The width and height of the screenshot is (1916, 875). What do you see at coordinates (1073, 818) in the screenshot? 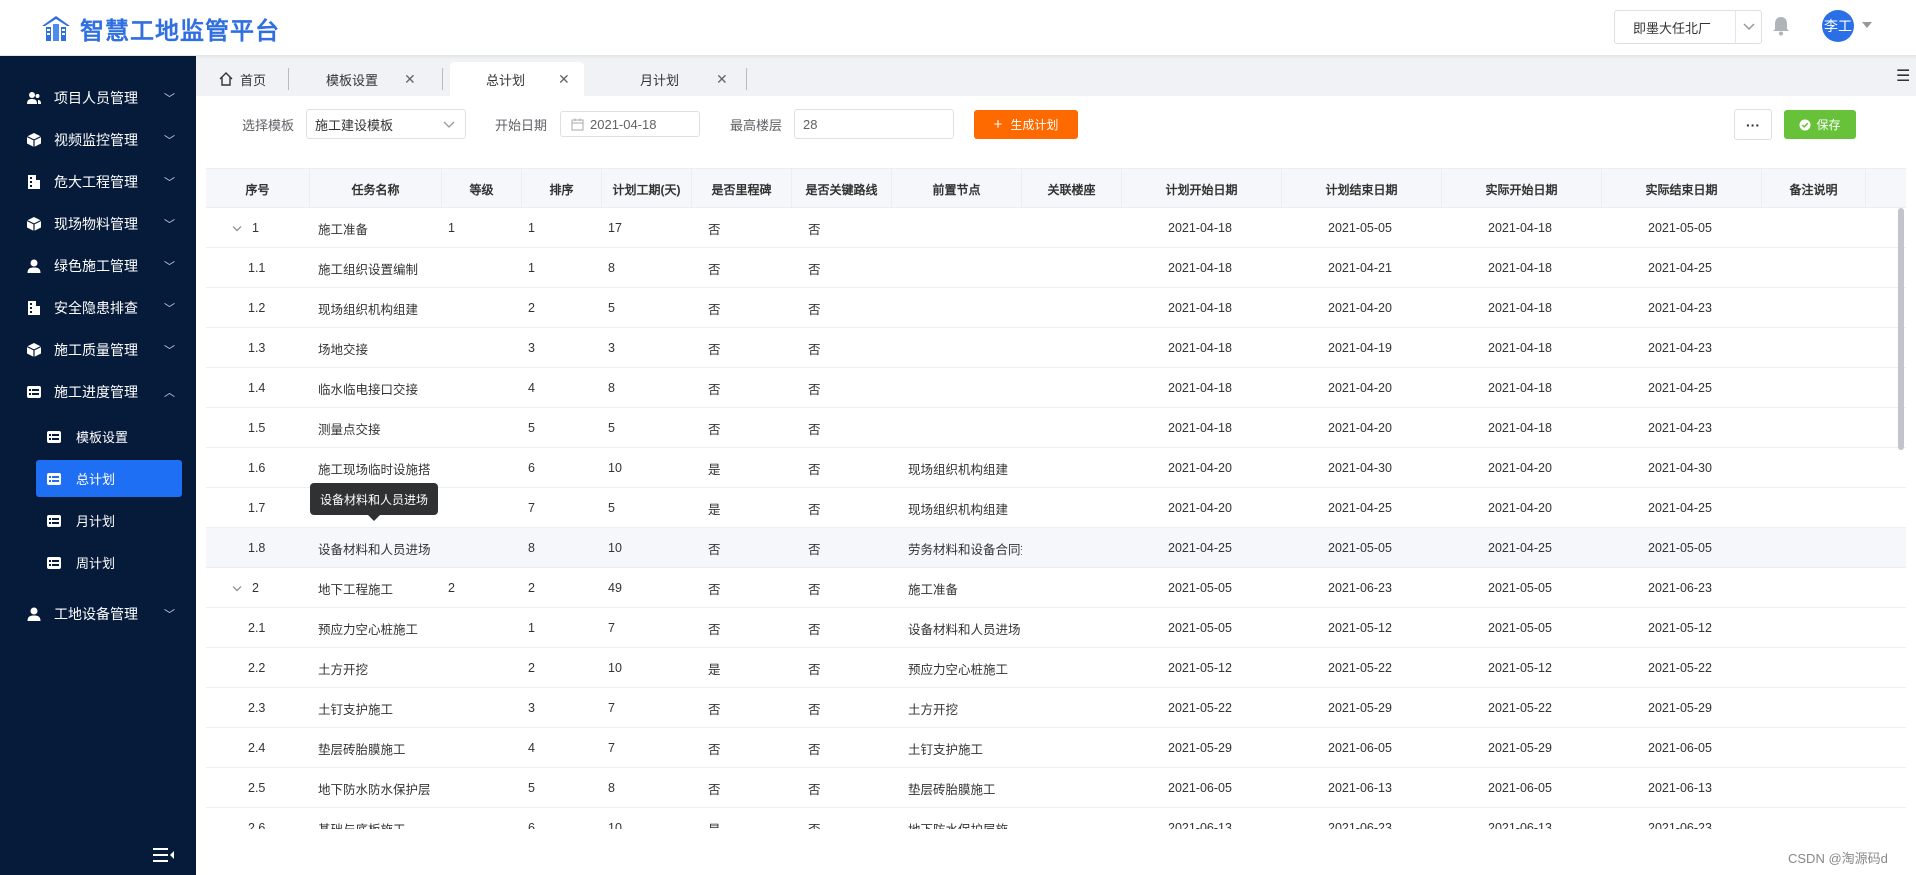
I see `cell-bldg` at bounding box center [1073, 818].